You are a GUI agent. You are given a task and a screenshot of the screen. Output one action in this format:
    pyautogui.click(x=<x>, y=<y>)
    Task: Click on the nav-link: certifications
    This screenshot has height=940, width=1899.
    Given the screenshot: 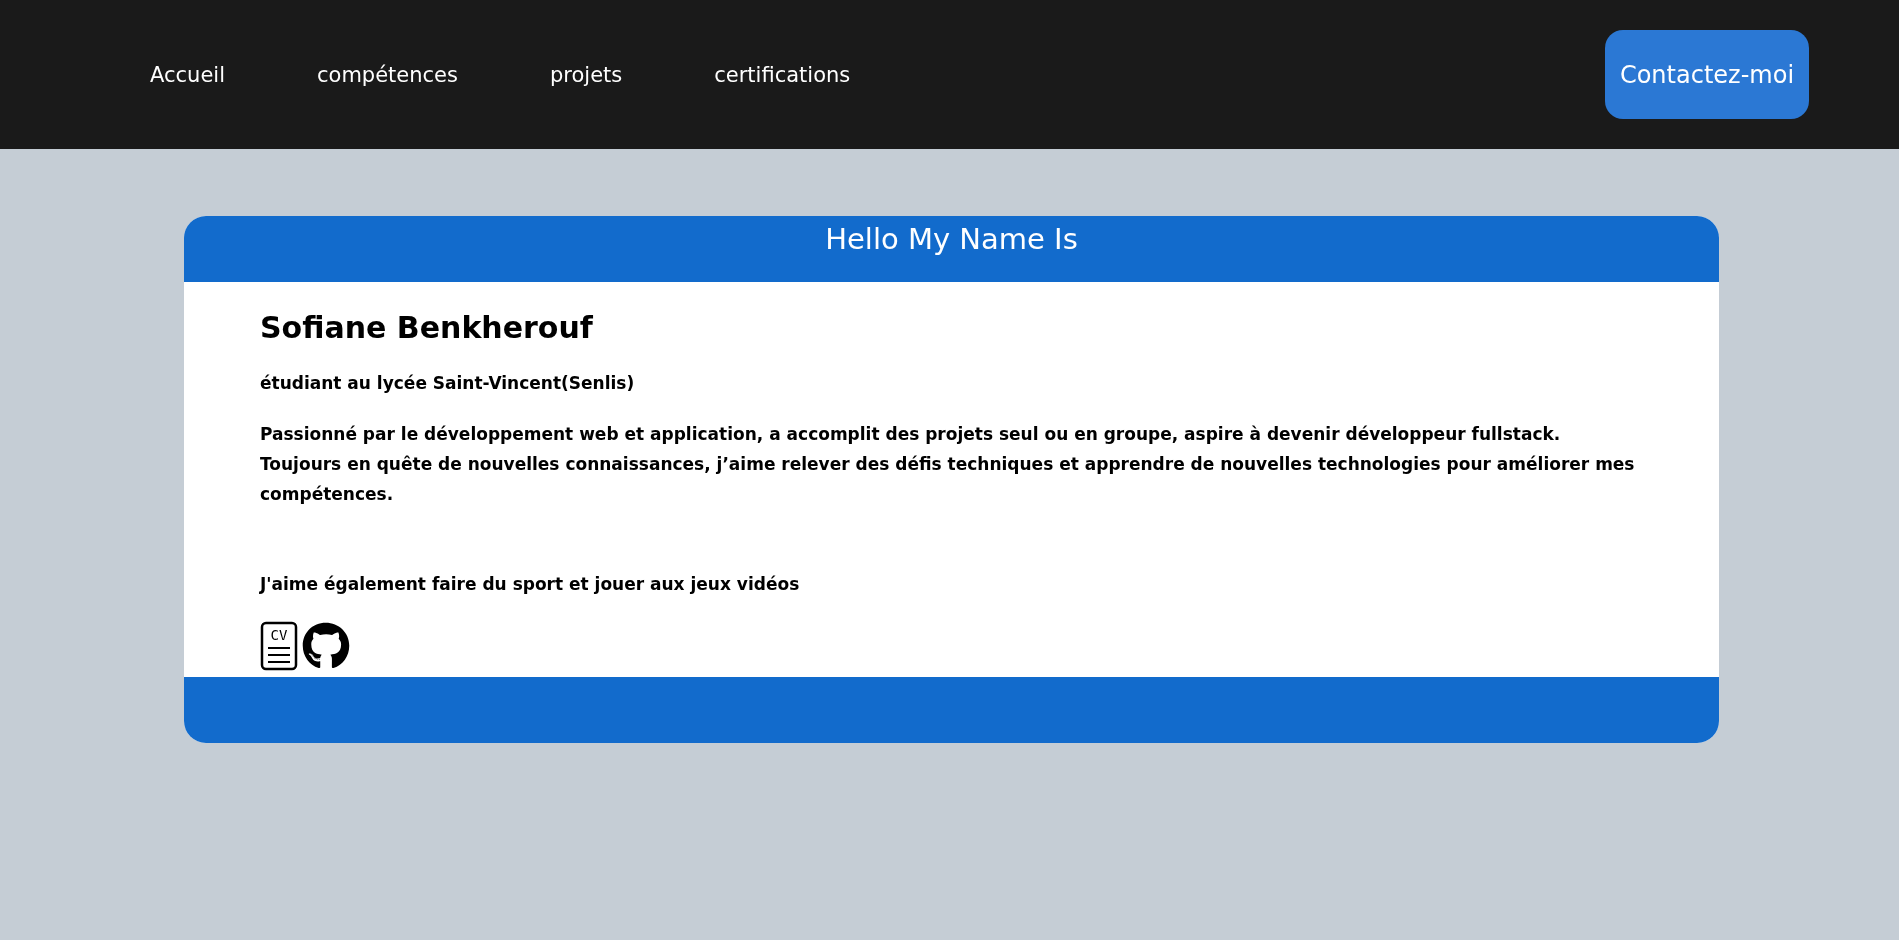 What is the action you would take?
    pyautogui.click(x=782, y=74)
    